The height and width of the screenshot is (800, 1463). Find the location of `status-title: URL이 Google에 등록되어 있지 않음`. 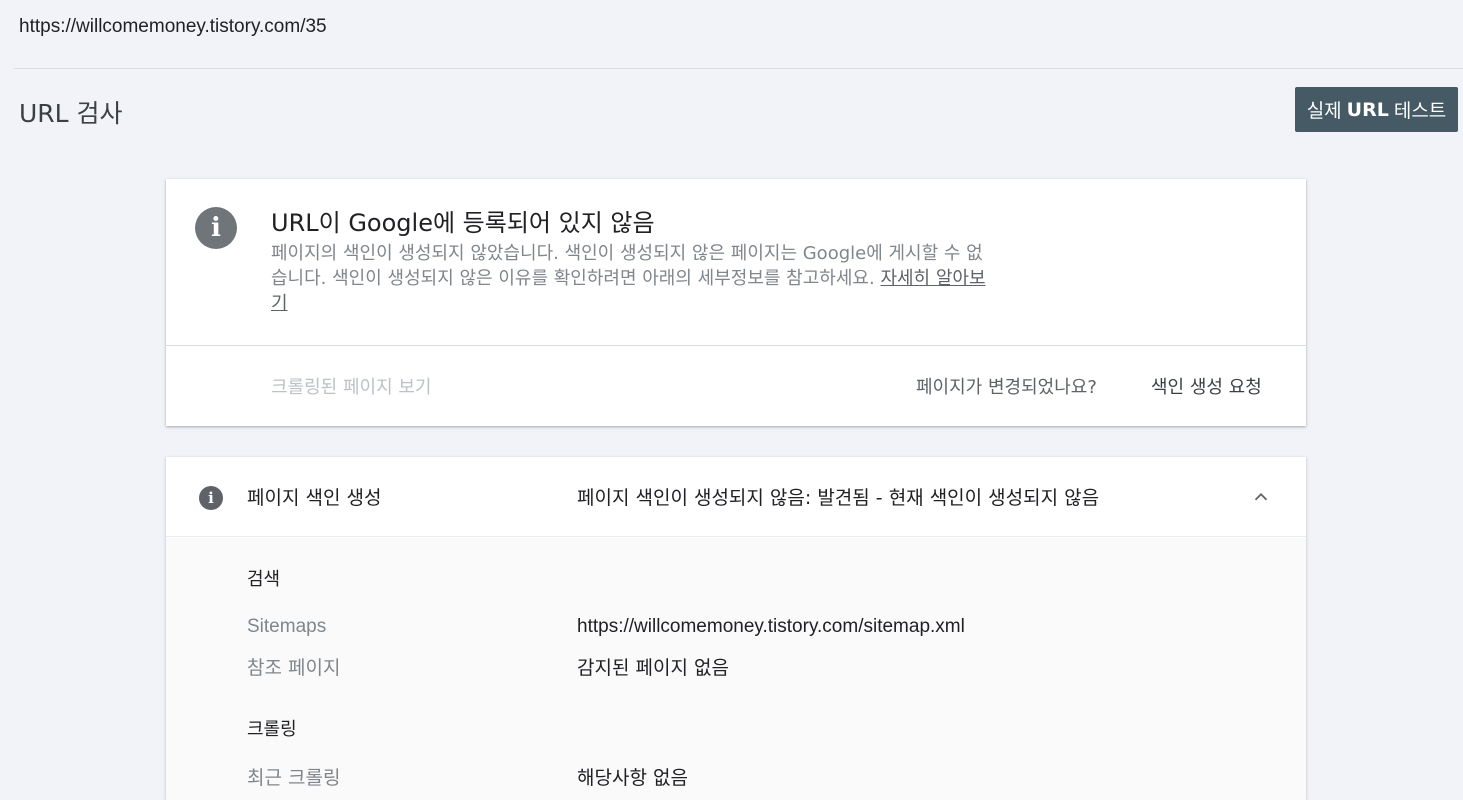

status-title: URL이 Google에 등록되어 있지 않음 is located at coordinates (463, 223).